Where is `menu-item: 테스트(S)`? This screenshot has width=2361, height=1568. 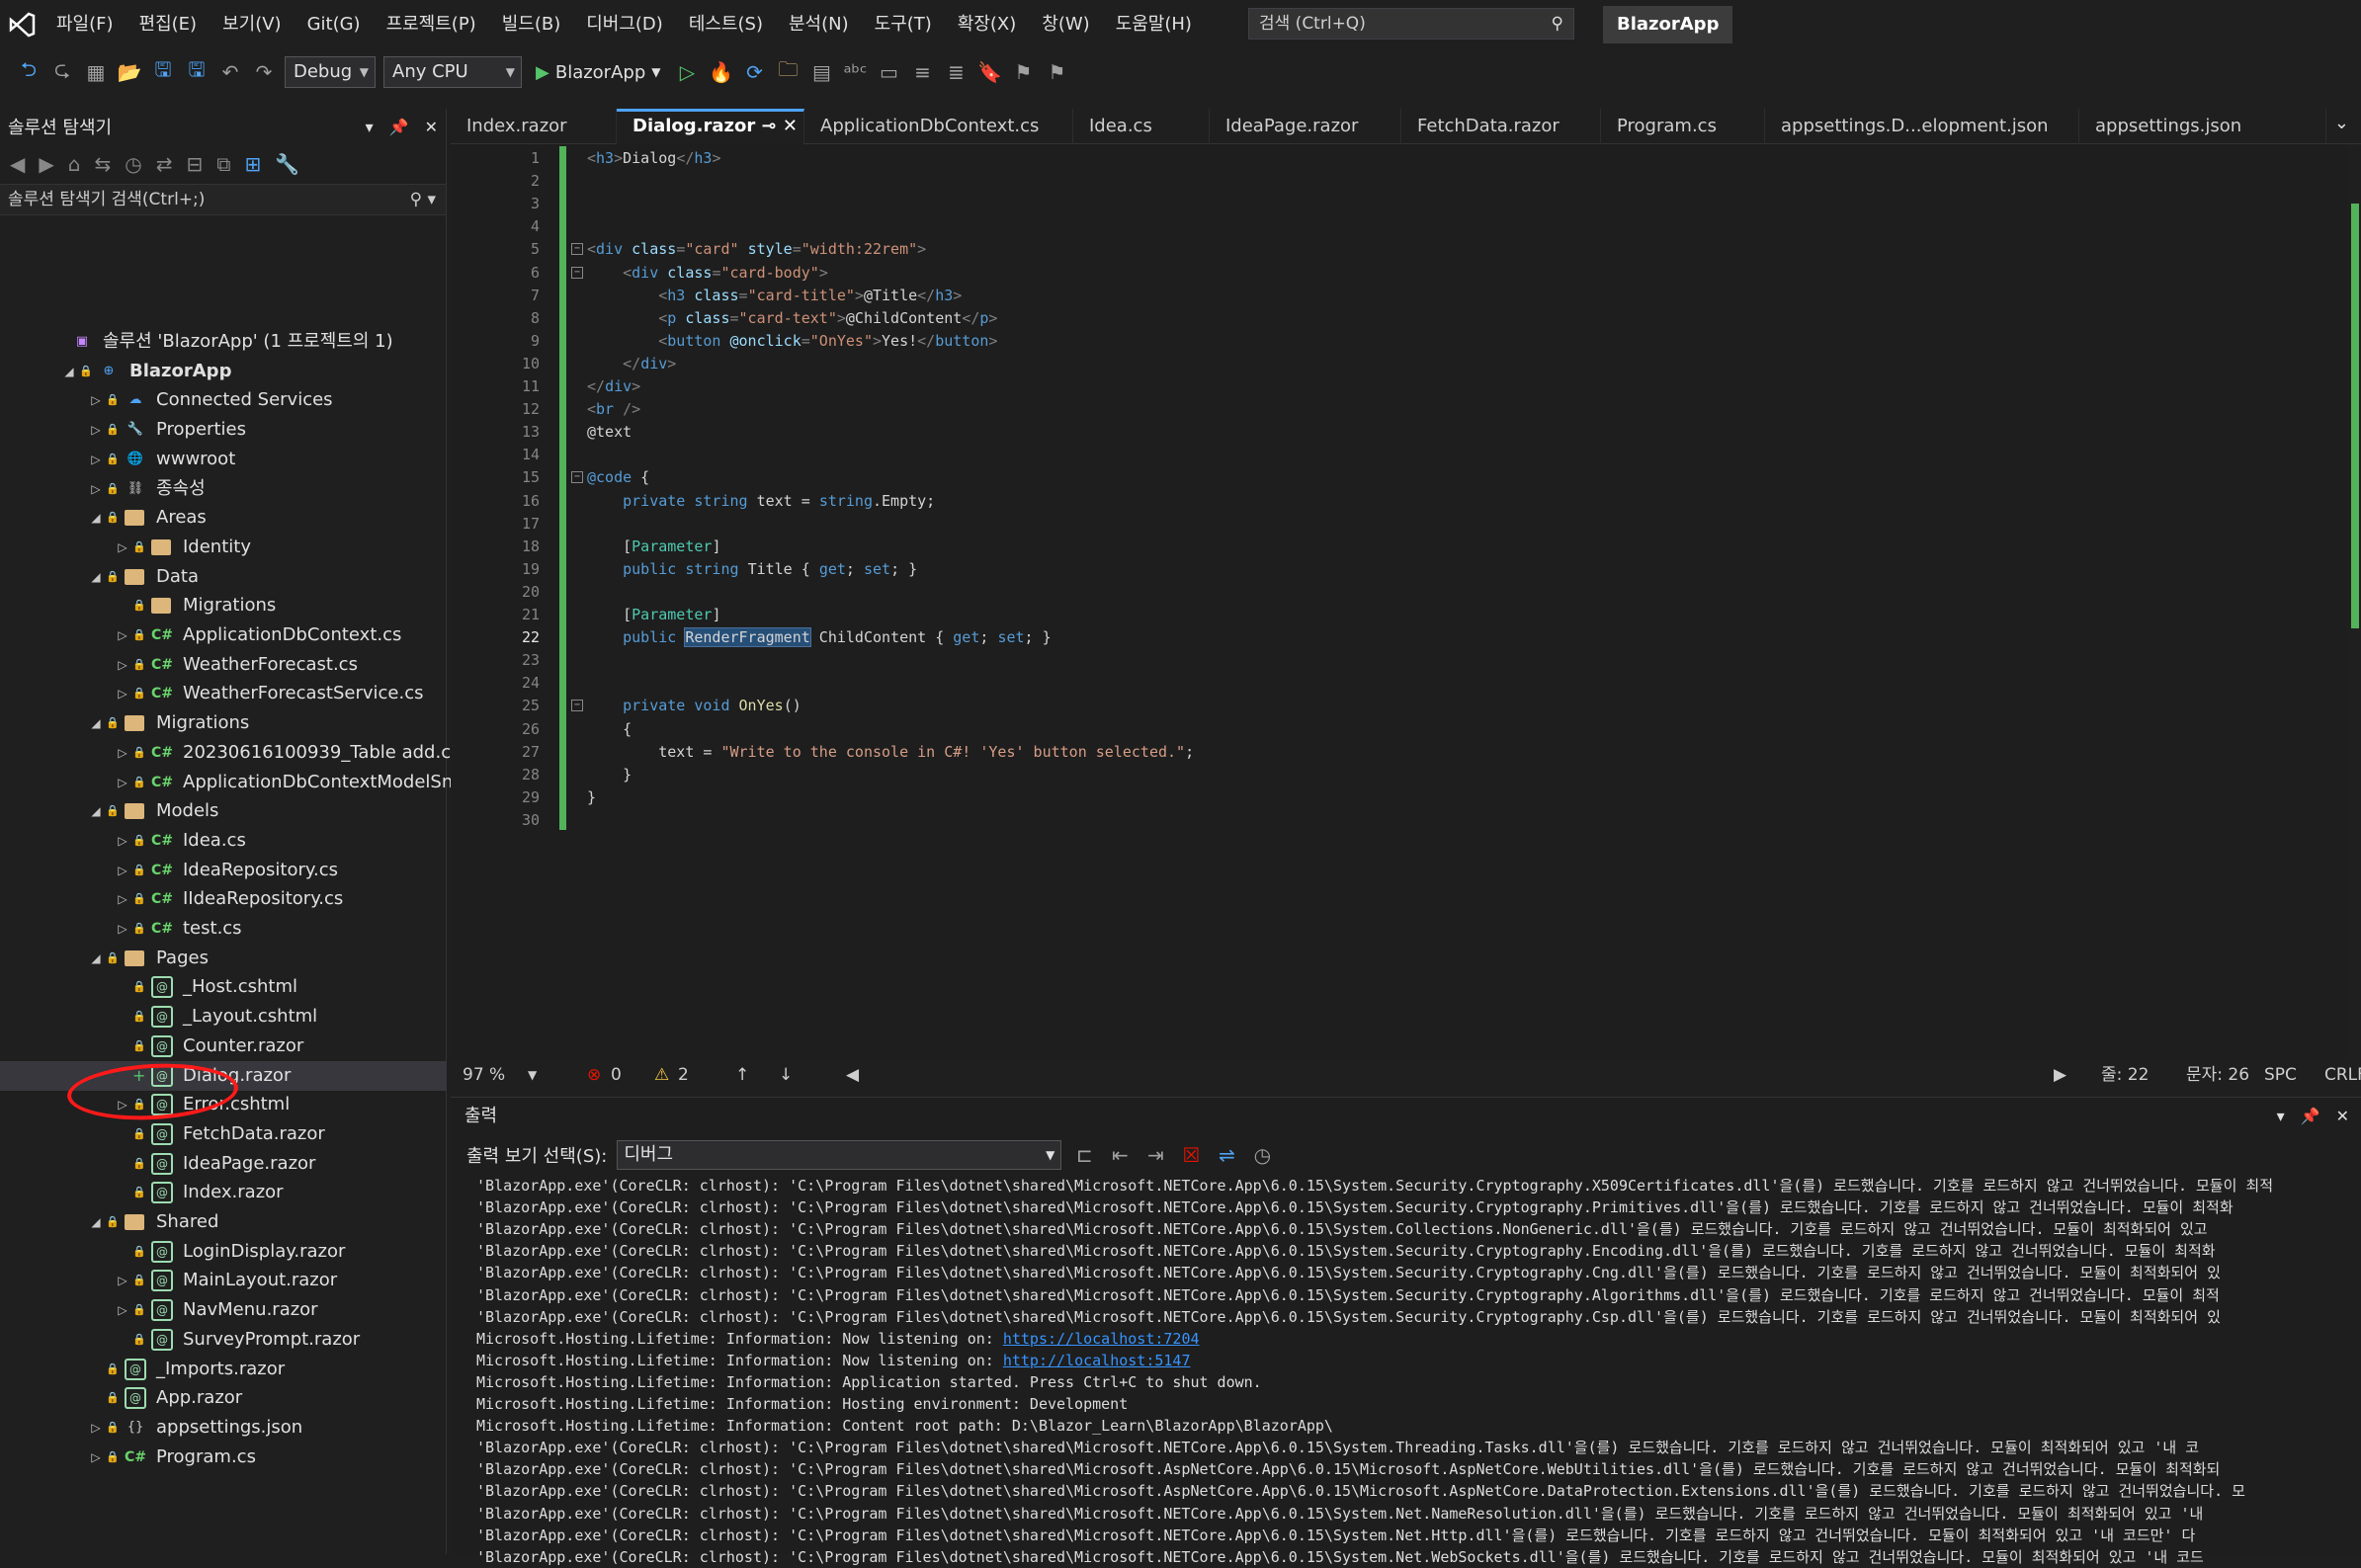 menu-item: 테스트(S) is located at coordinates (726, 24).